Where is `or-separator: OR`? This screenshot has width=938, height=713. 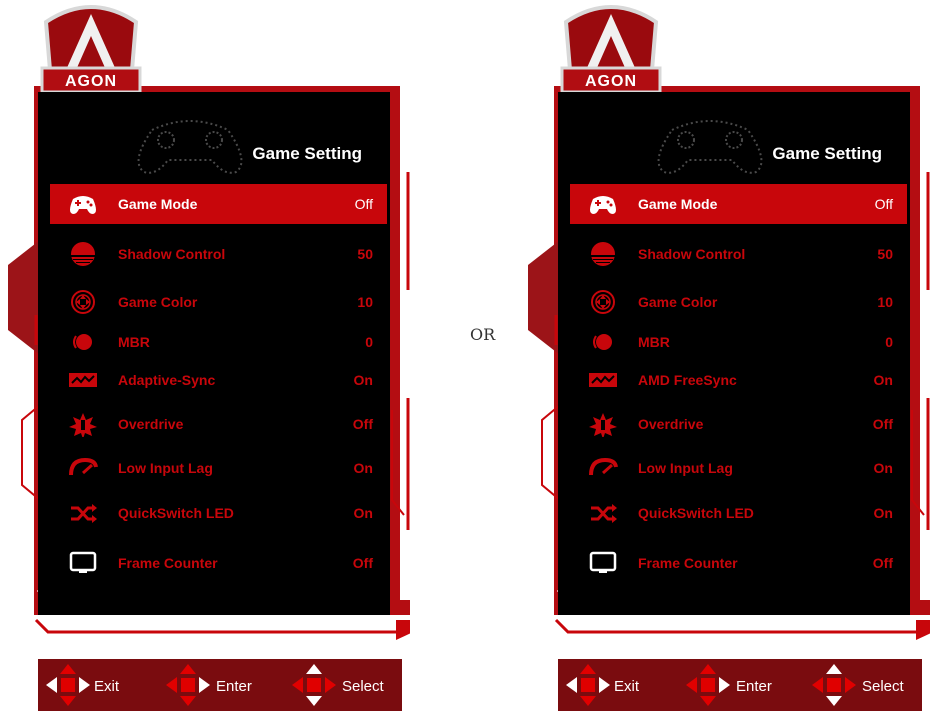
or-separator: OR is located at coordinates (483, 334).